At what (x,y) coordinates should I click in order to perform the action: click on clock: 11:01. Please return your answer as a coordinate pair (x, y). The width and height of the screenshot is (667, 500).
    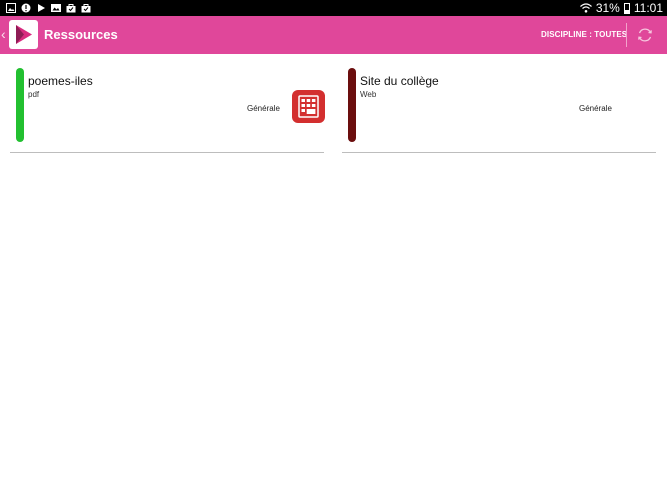
    Looking at the image, I should click on (648, 8).